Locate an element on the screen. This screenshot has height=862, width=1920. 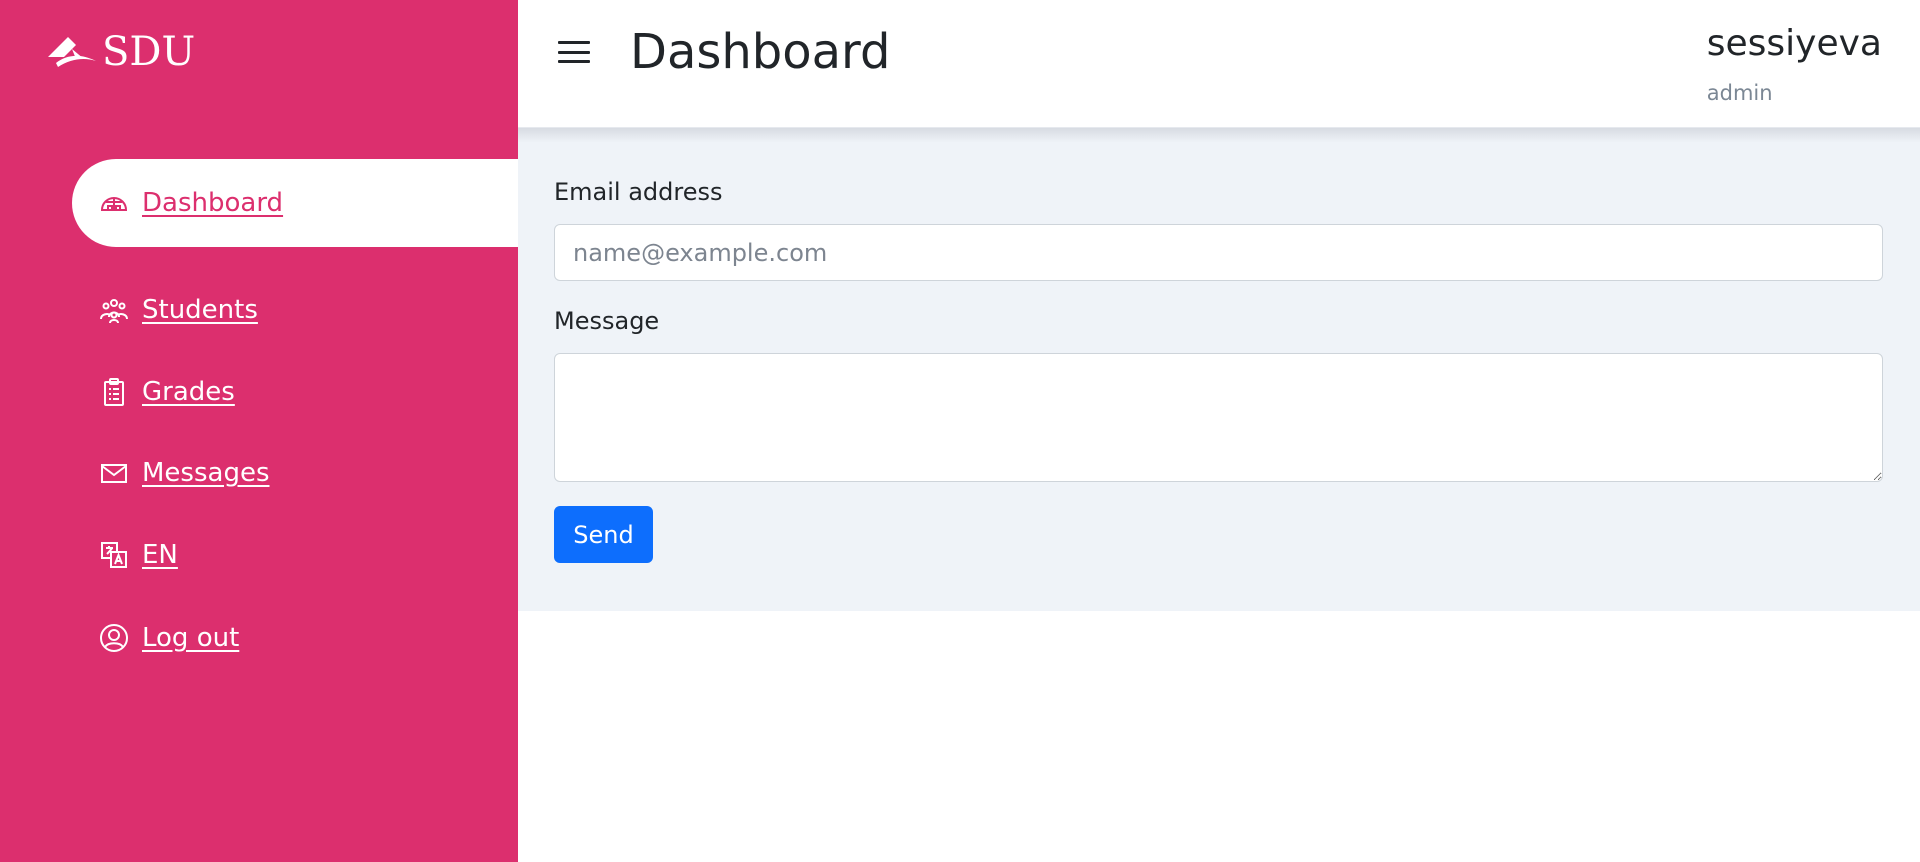
sidebar-item-students: Students is located at coordinates (295, 310).